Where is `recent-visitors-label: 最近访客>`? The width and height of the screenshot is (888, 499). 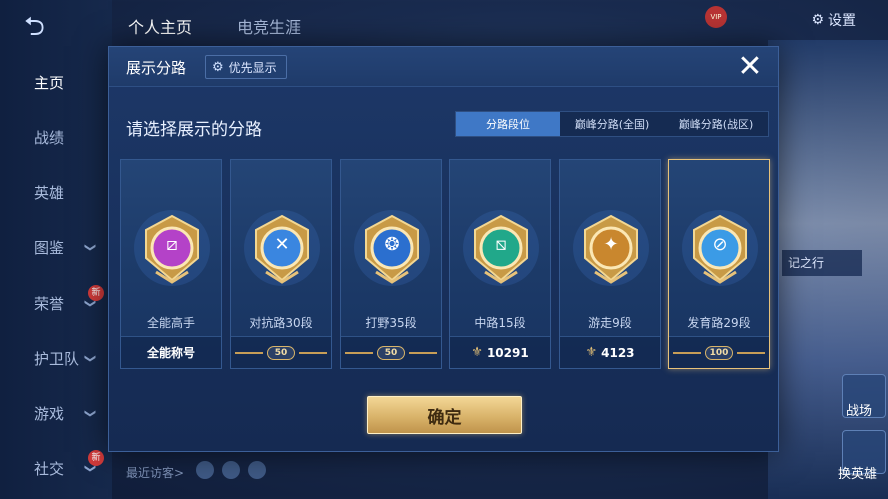 recent-visitors-label: 最近访客> is located at coordinates (155, 472).